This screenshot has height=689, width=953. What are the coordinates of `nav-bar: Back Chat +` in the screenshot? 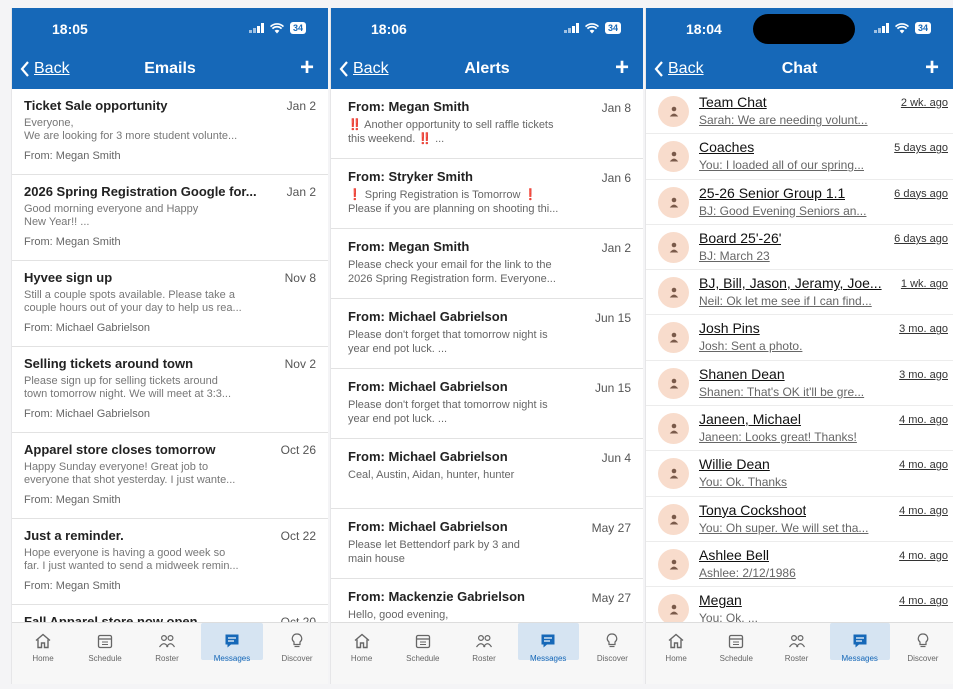 It's located at (799, 70).